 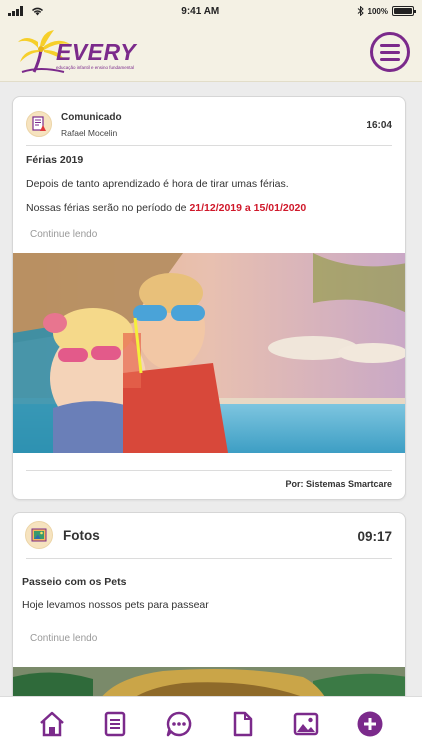 I want to click on battery-area: 100%, so click(x=386, y=11).